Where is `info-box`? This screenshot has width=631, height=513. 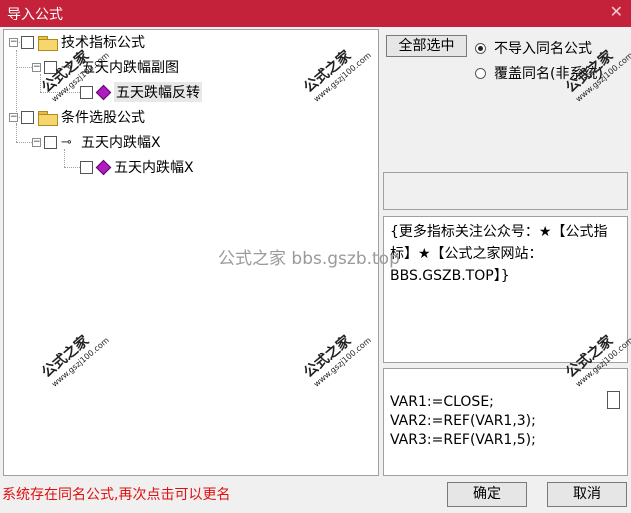 info-box is located at coordinates (505, 191).